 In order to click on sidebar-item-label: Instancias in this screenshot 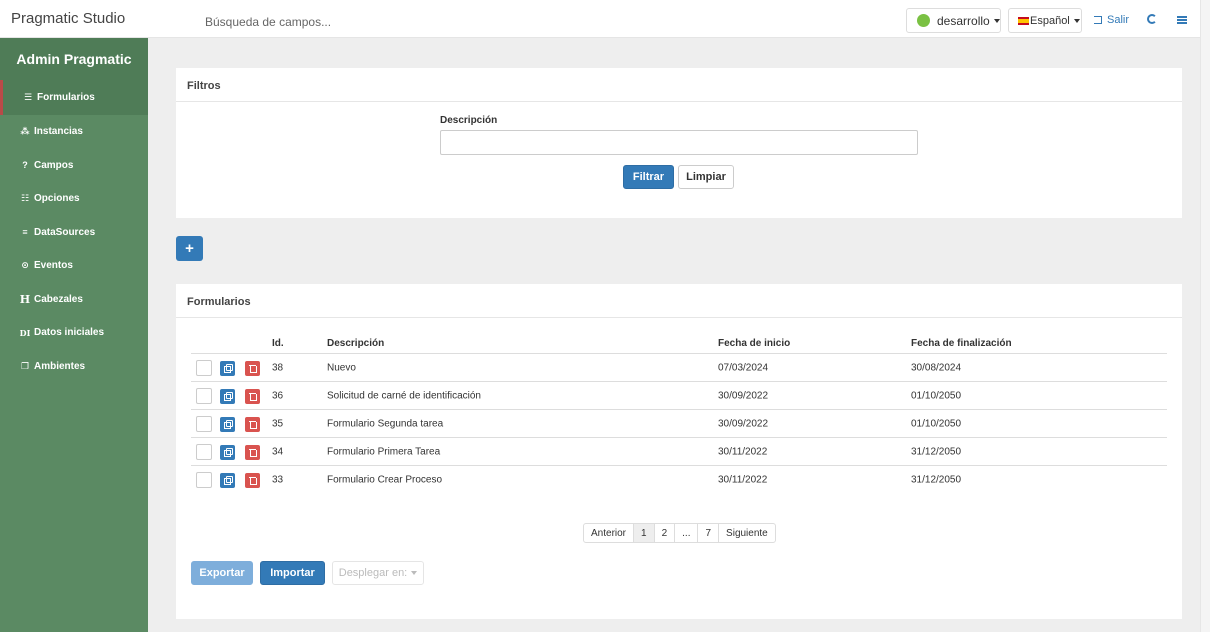, I will do `click(58, 132)`.